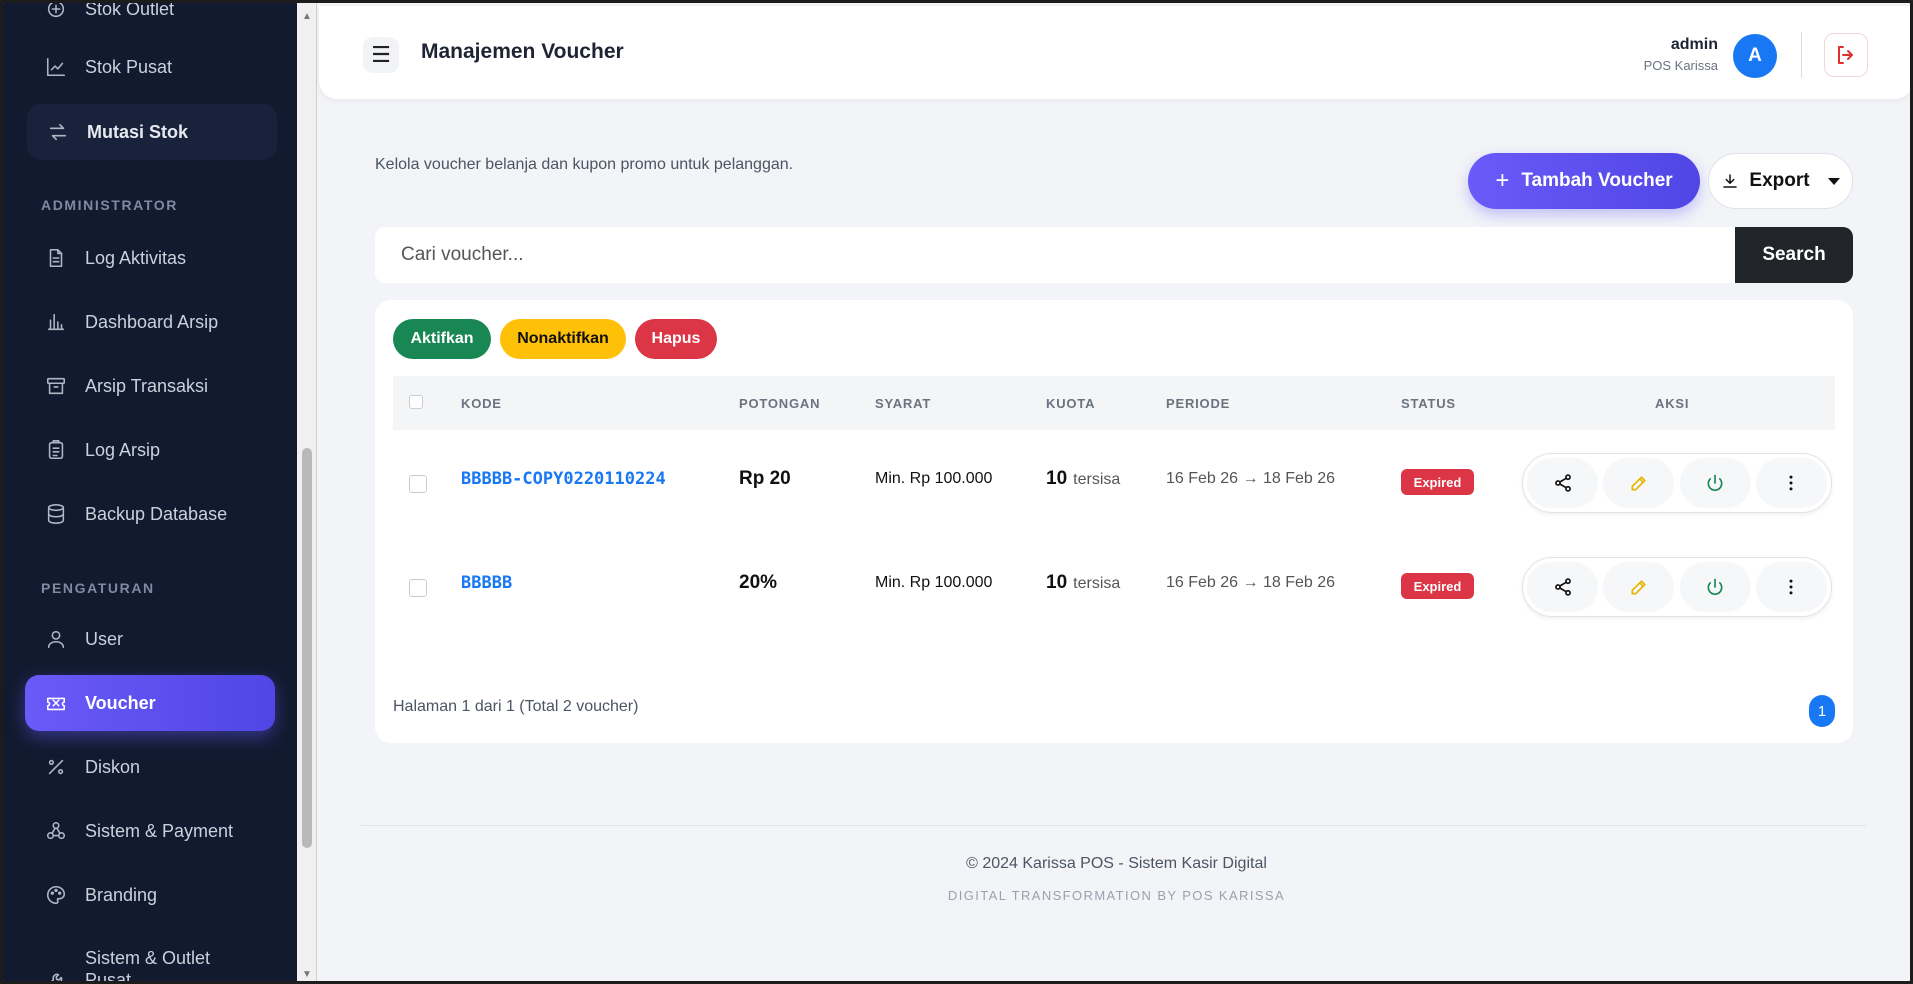  Describe the element at coordinates (104, 638) in the screenshot. I see `sidebar-item-label: User` at that location.